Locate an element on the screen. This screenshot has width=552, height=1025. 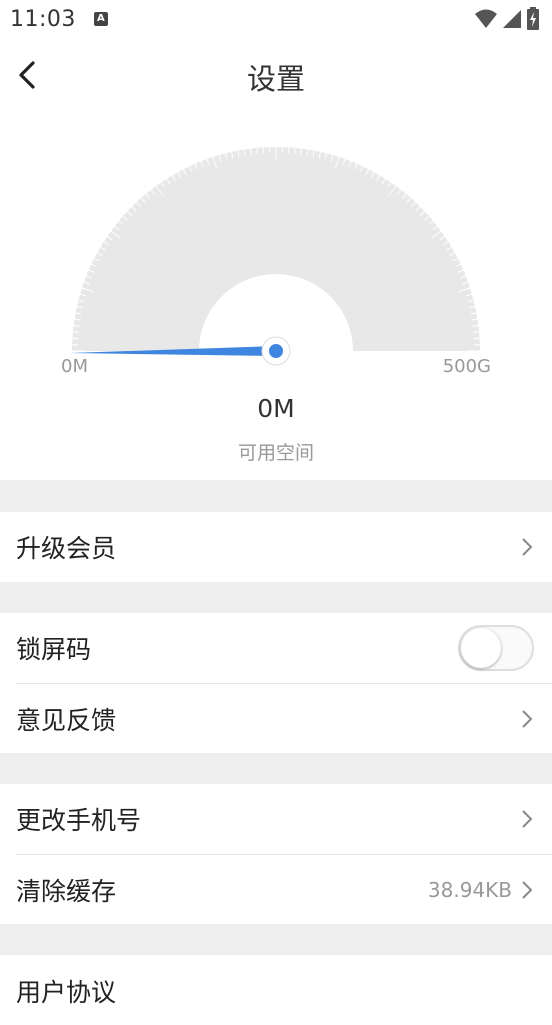
settings-row-feedback: 意见反馈 is located at coordinates (276, 718).